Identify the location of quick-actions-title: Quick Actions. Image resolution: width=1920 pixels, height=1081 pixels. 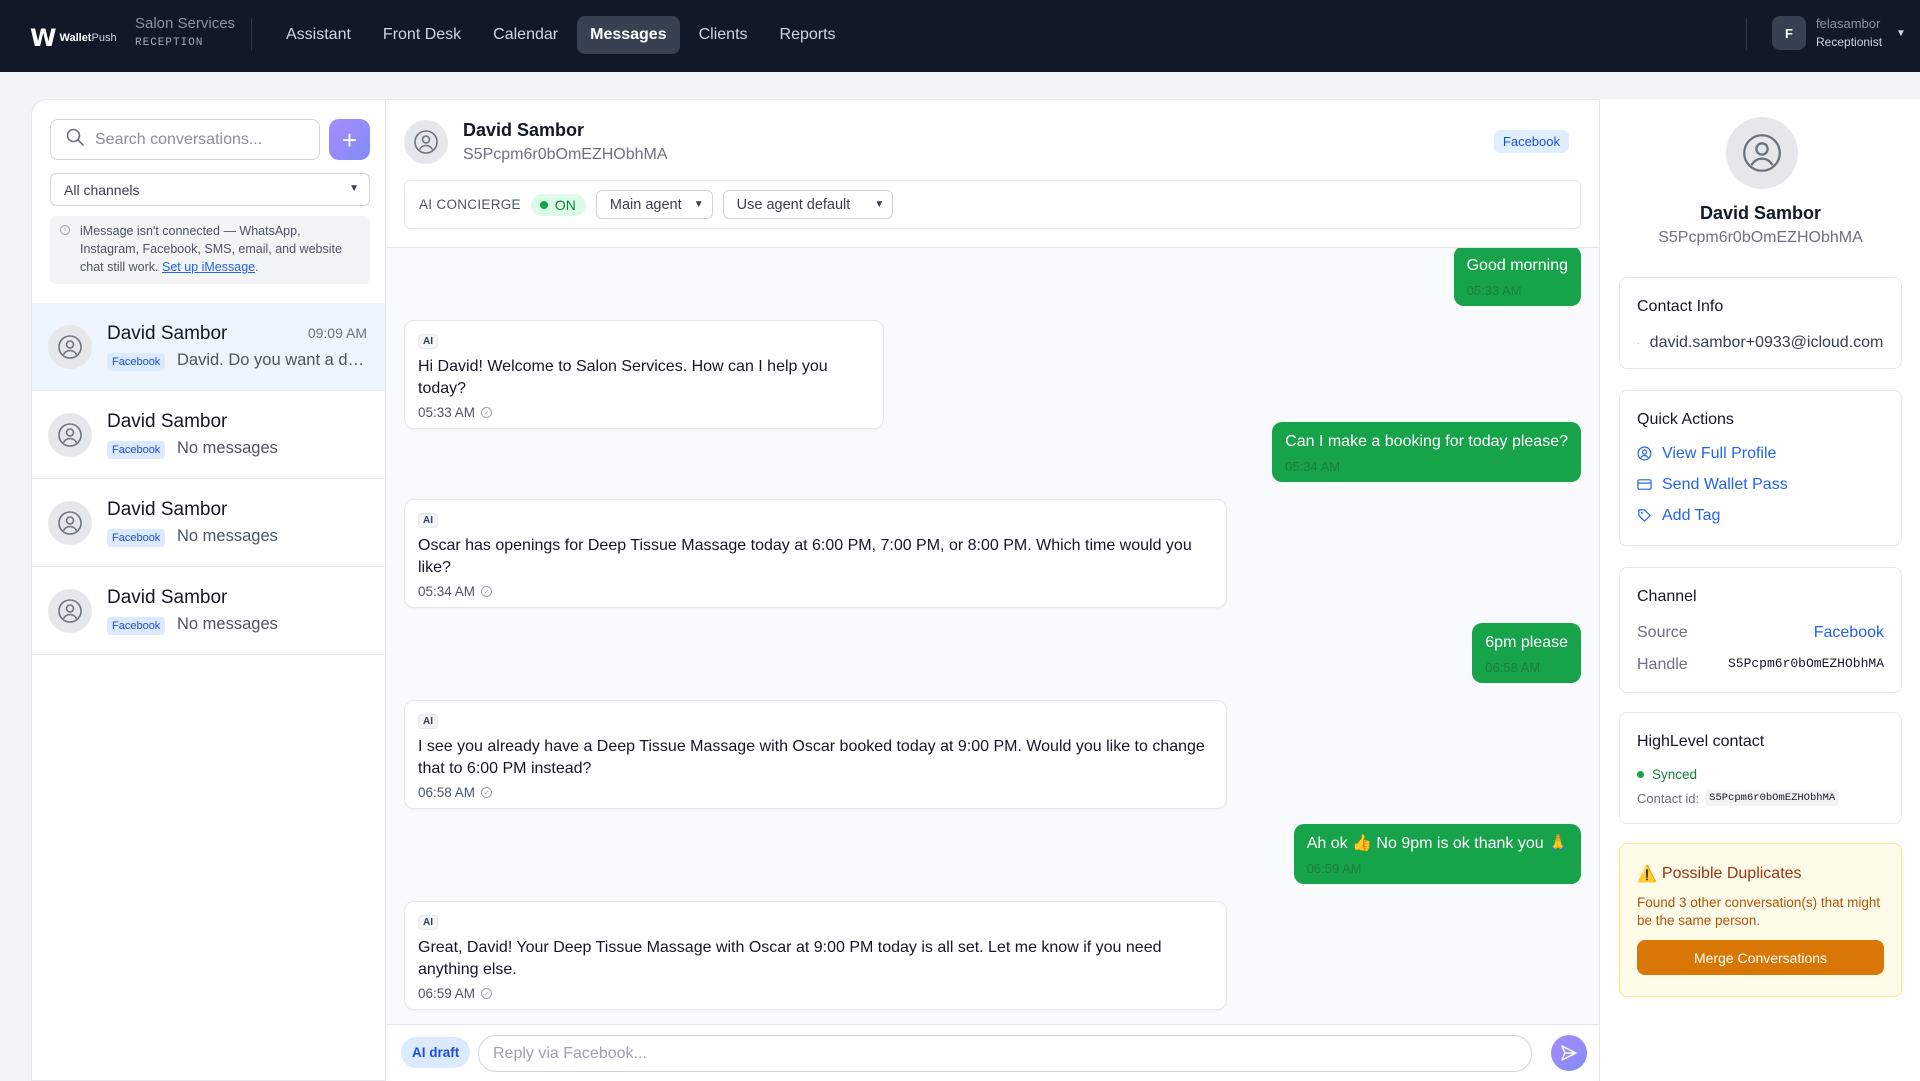
(1685, 419).